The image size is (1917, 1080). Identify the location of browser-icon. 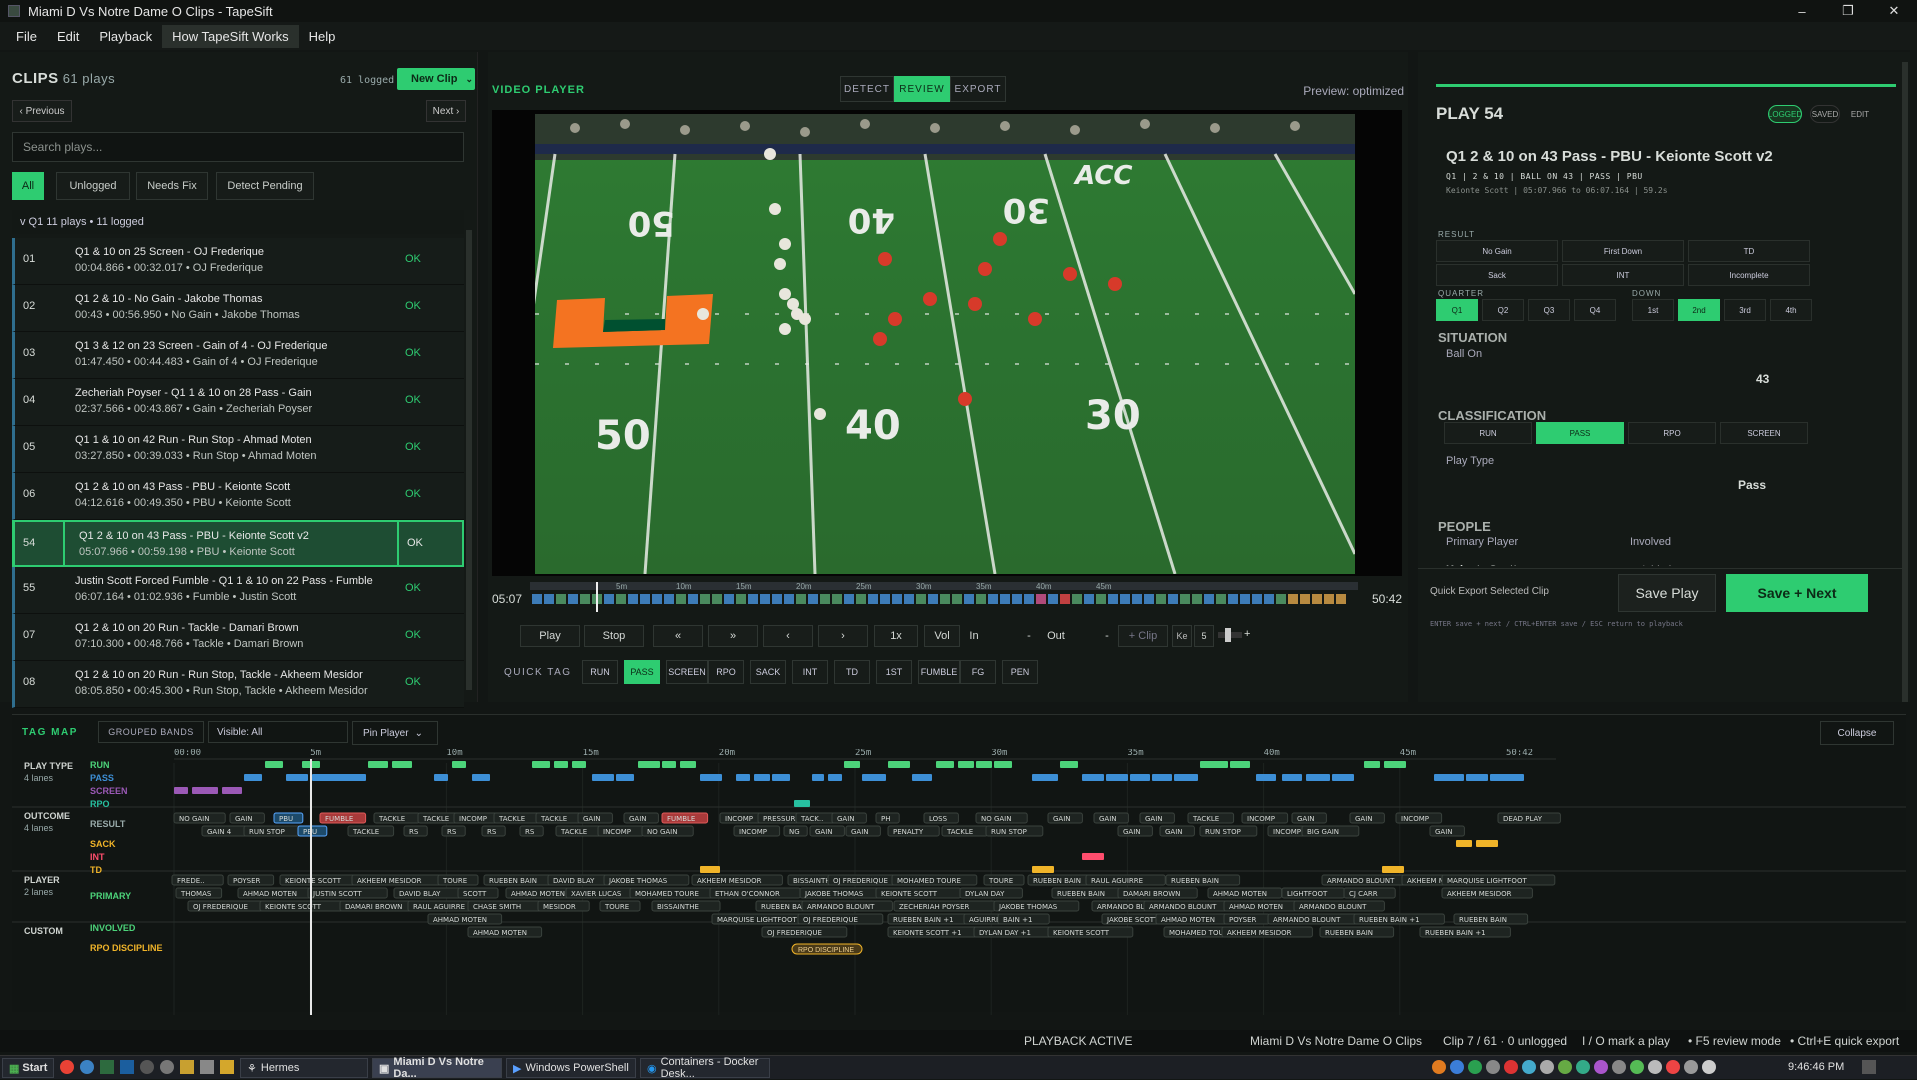
(87, 1067).